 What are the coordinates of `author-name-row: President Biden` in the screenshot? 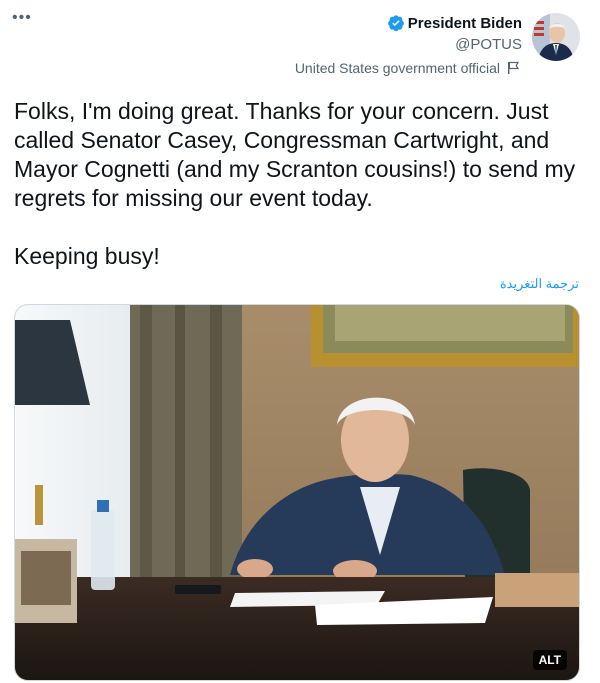 It's located at (454, 23).